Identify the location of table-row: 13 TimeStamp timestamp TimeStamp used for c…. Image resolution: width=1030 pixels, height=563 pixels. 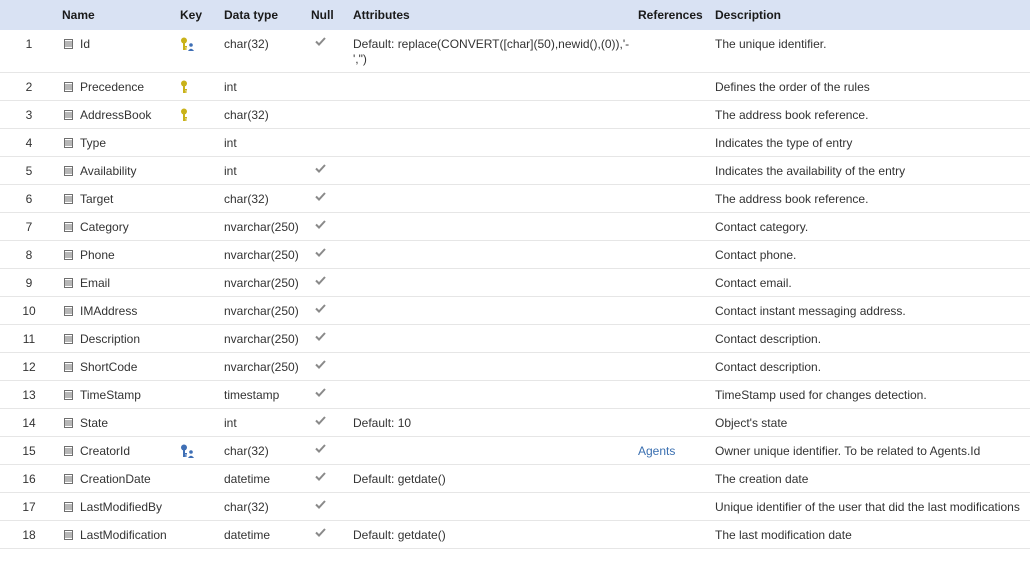
(515, 395).